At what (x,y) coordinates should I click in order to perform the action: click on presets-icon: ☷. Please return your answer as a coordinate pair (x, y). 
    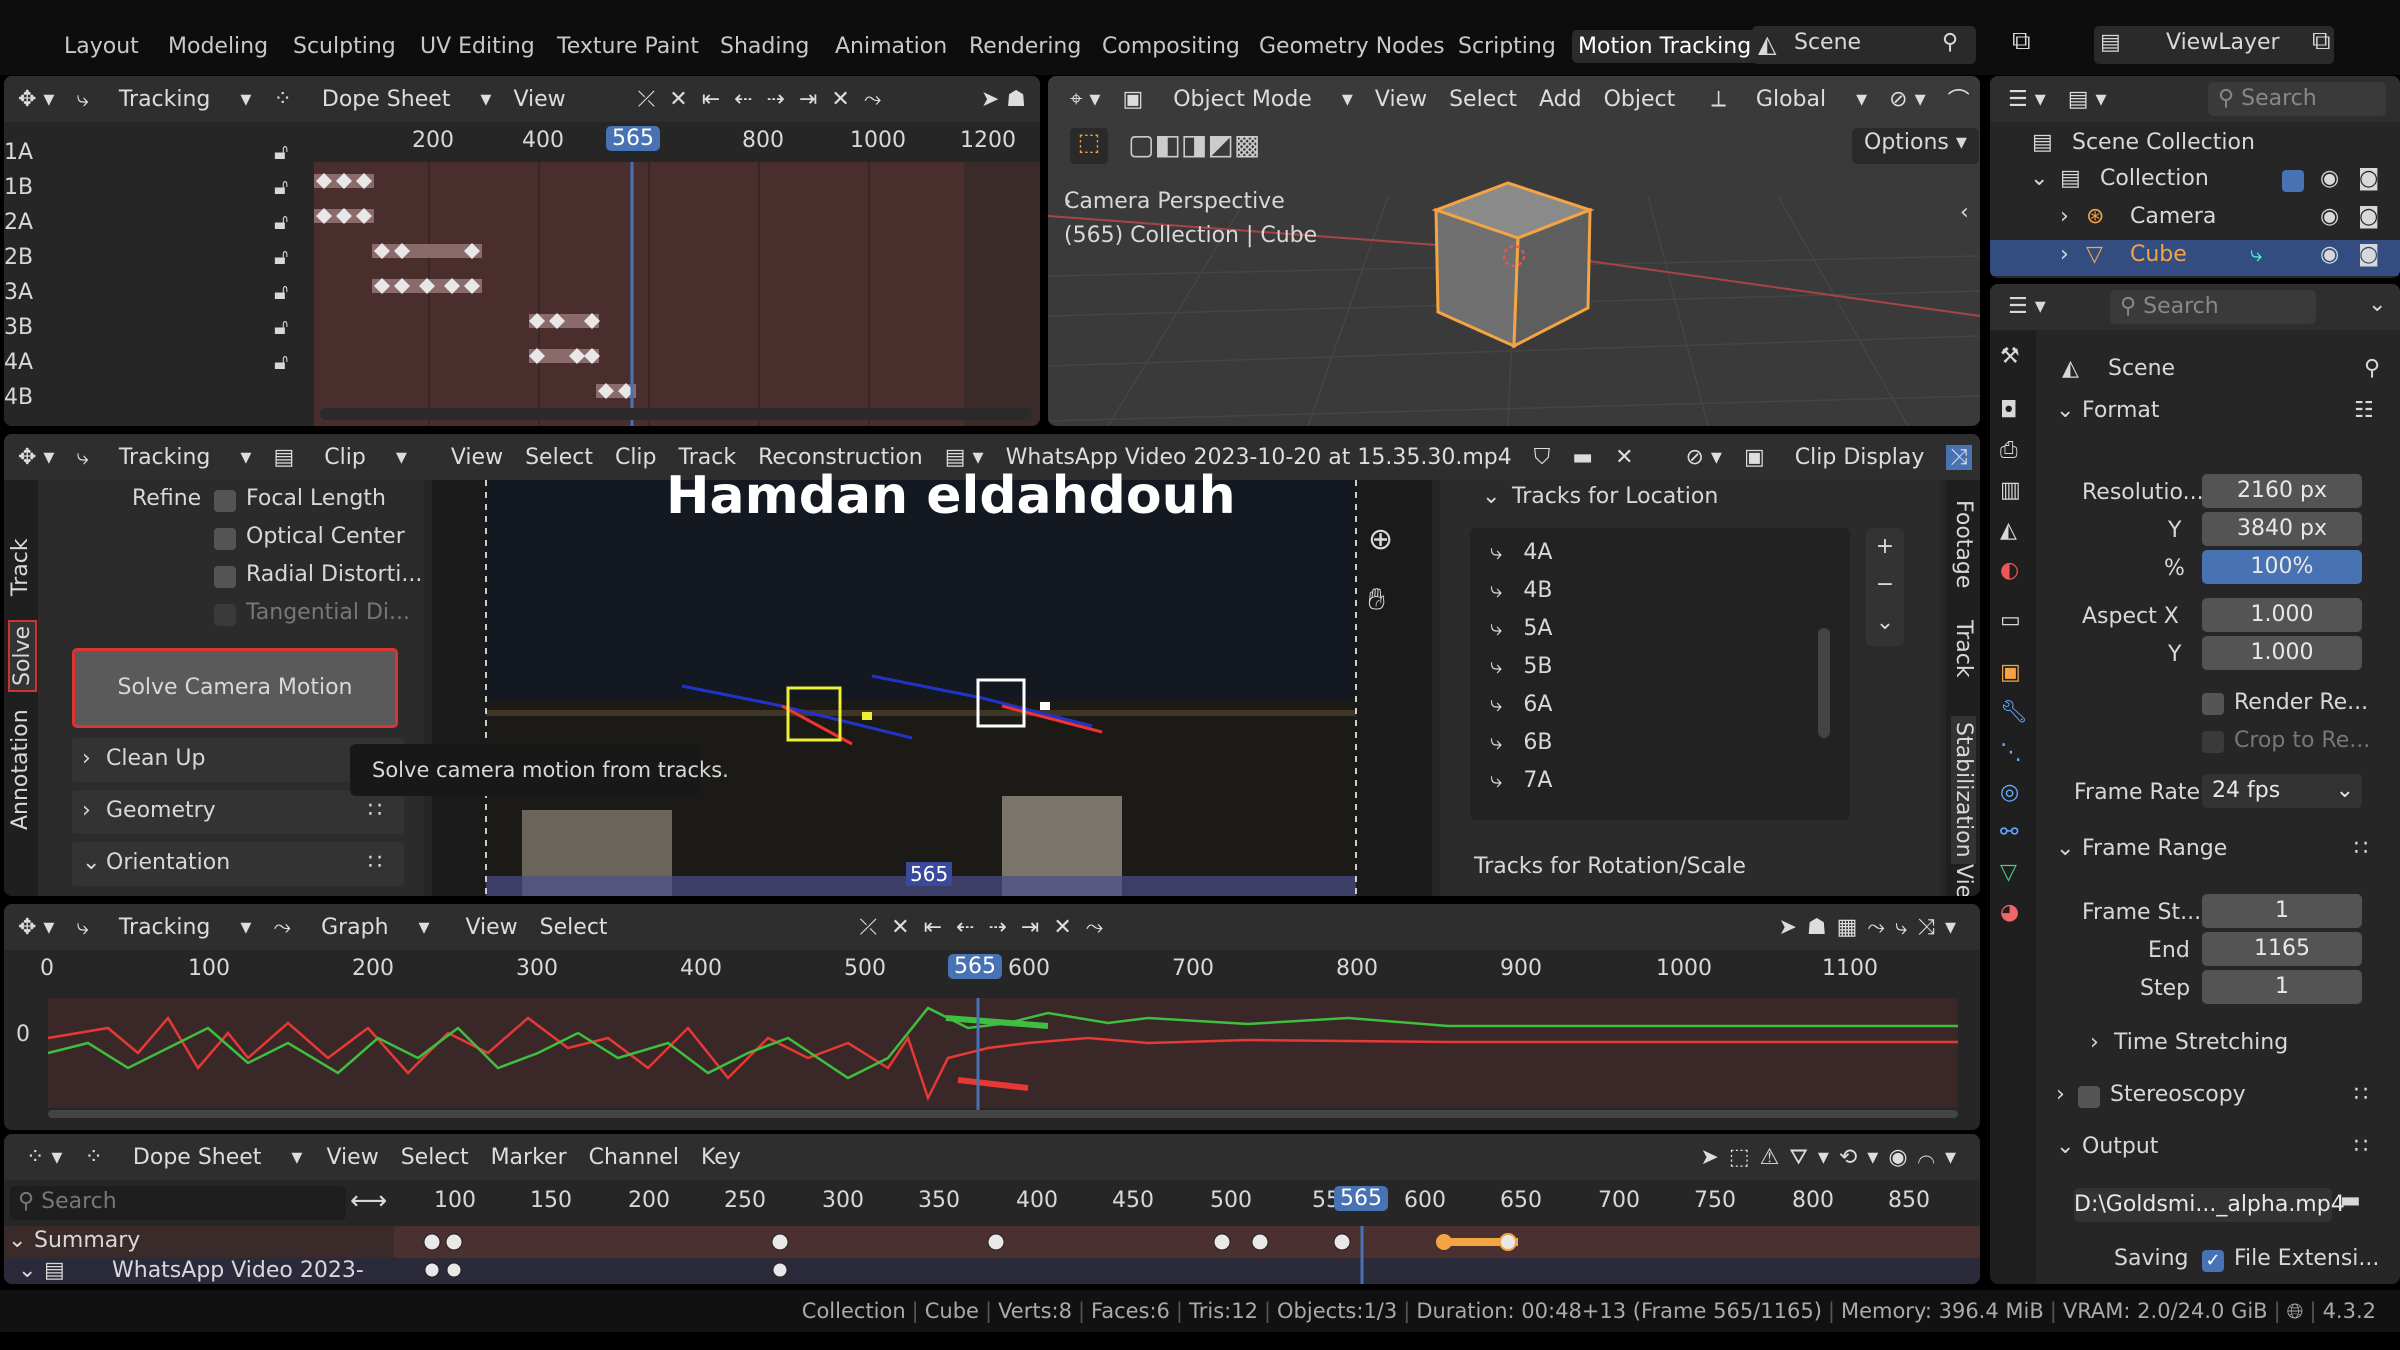
    Looking at the image, I should click on (2364, 410).